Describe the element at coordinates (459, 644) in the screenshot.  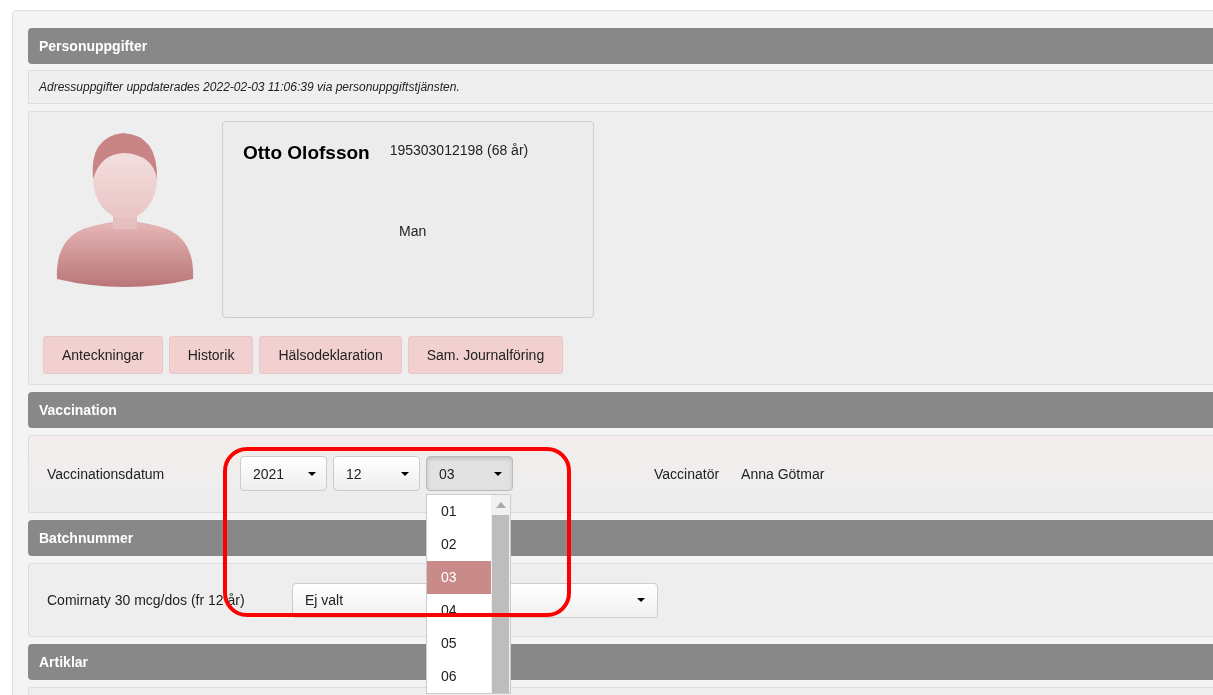
I see `dropdown-option: 05` at that location.